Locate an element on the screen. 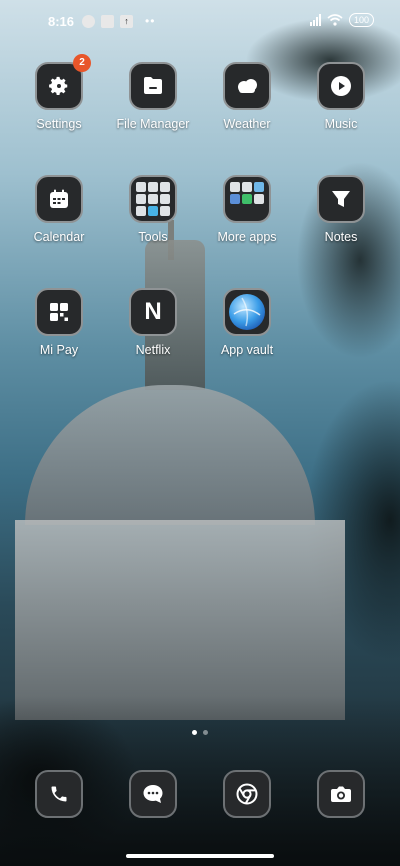 This screenshot has height=866, width=400. app-label: More apps is located at coordinates (247, 237).